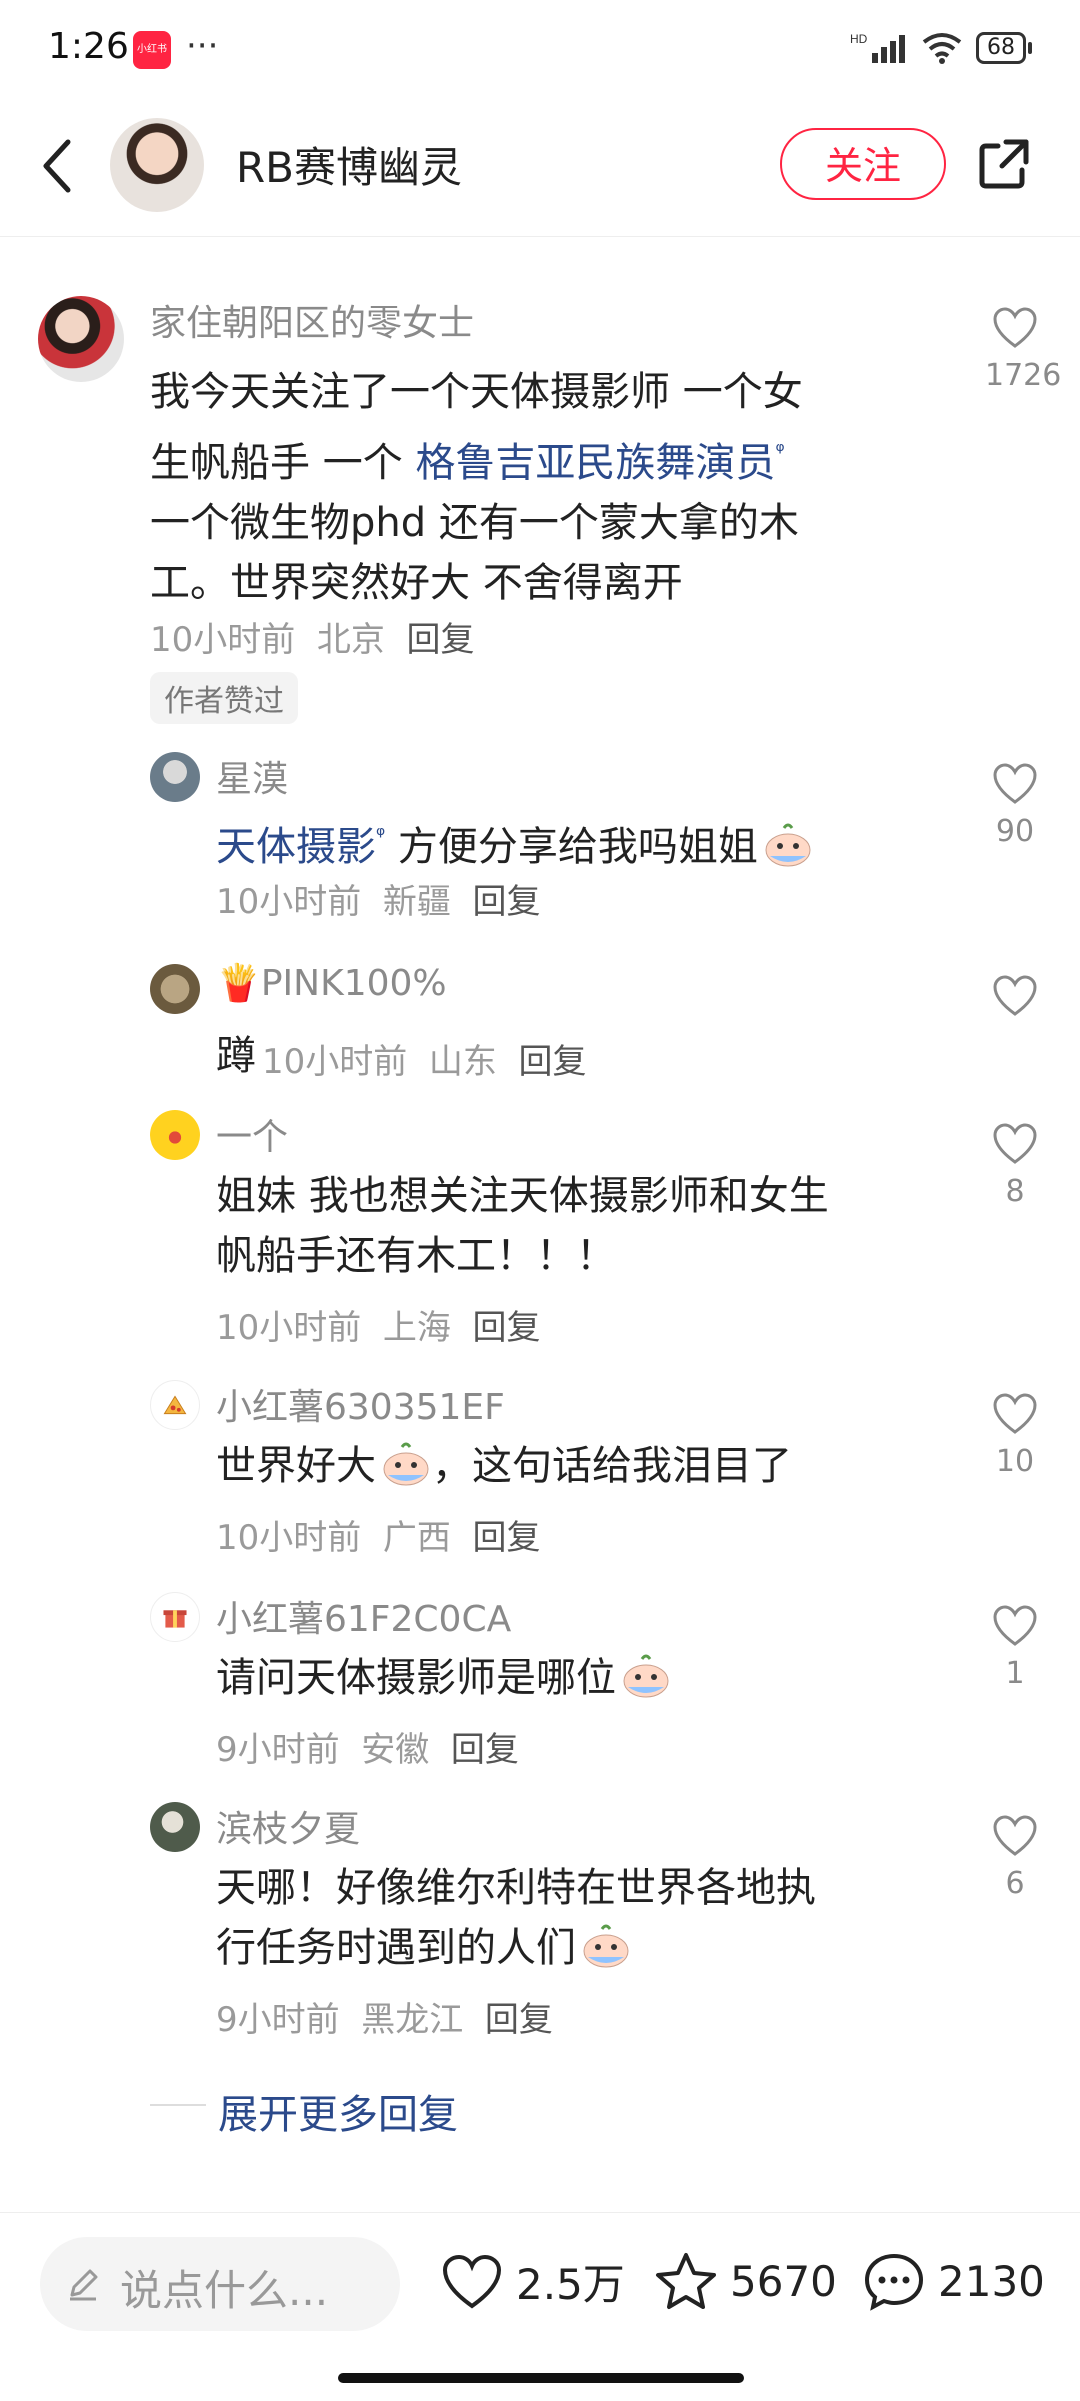 This screenshot has width=1080, height=2401. Describe the element at coordinates (595, 463) in the screenshot. I see `search-link: 格鲁吉亚民族舞演员` at that location.